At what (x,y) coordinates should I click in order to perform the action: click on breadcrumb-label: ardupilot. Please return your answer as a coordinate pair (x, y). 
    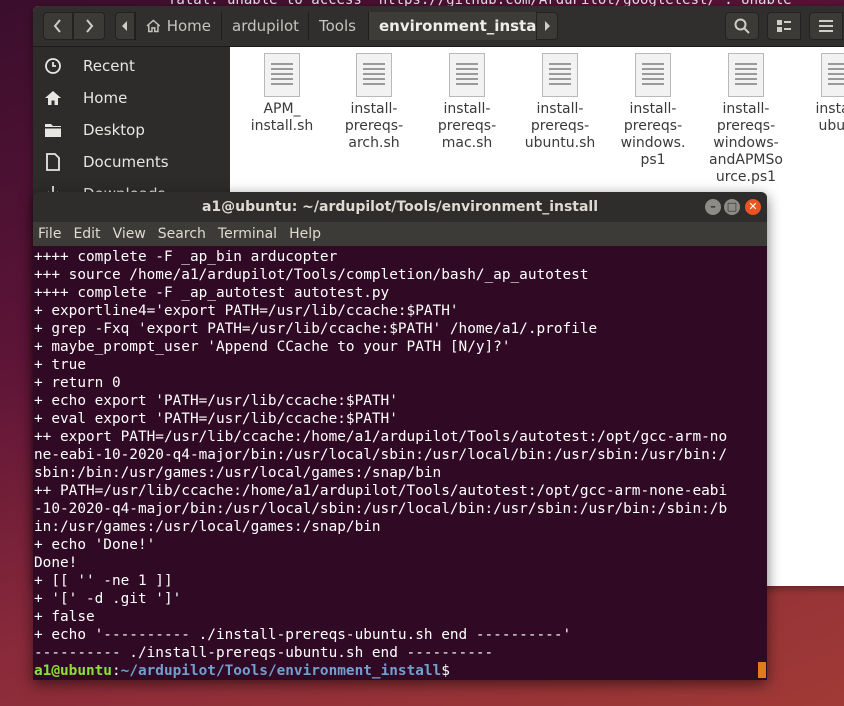
    Looking at the image, I should click on (266, 26).